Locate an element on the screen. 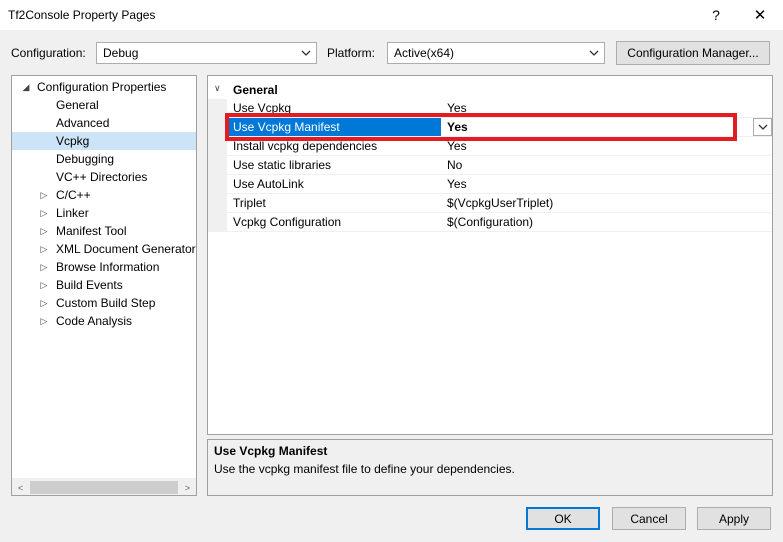 This screenshot has height=542, width=783. section-title: General is located at coordinates (255, 90).